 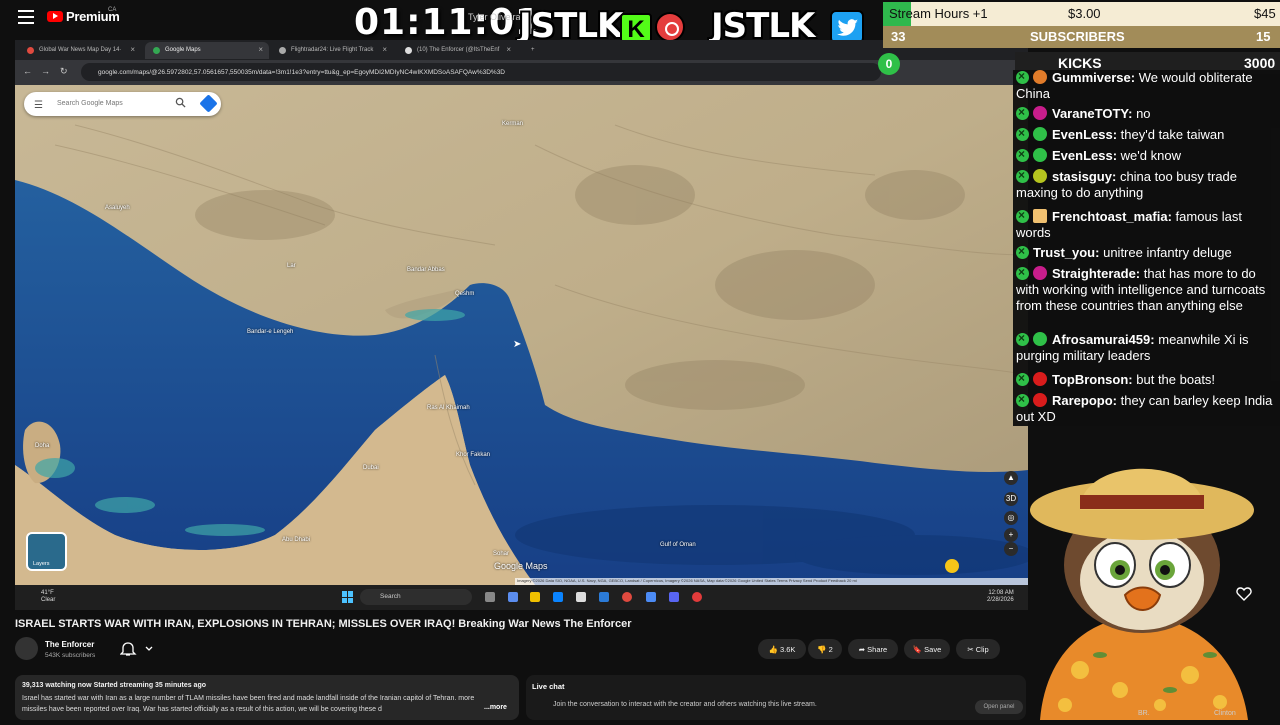 What do you see at coordinates (1144, 713) in the screenshot?
I see `chat-username-partial: BR.` at bounding box center [1144, 713].